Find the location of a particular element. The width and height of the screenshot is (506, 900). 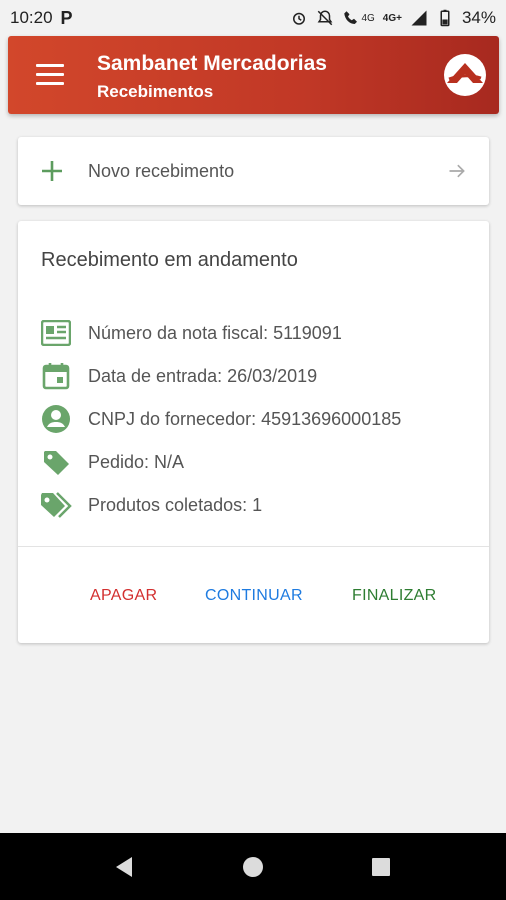

recent-apps-icon is located at coordinates (381, 867).